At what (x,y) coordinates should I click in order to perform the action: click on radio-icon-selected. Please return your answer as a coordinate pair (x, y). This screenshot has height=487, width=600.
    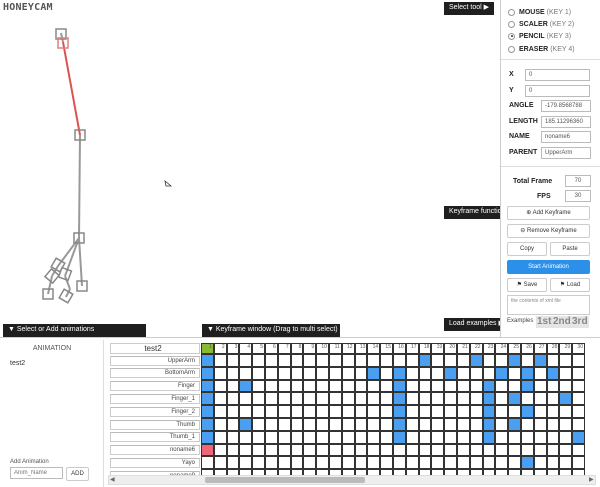
    Looking at the image, I should click on (511, 36).